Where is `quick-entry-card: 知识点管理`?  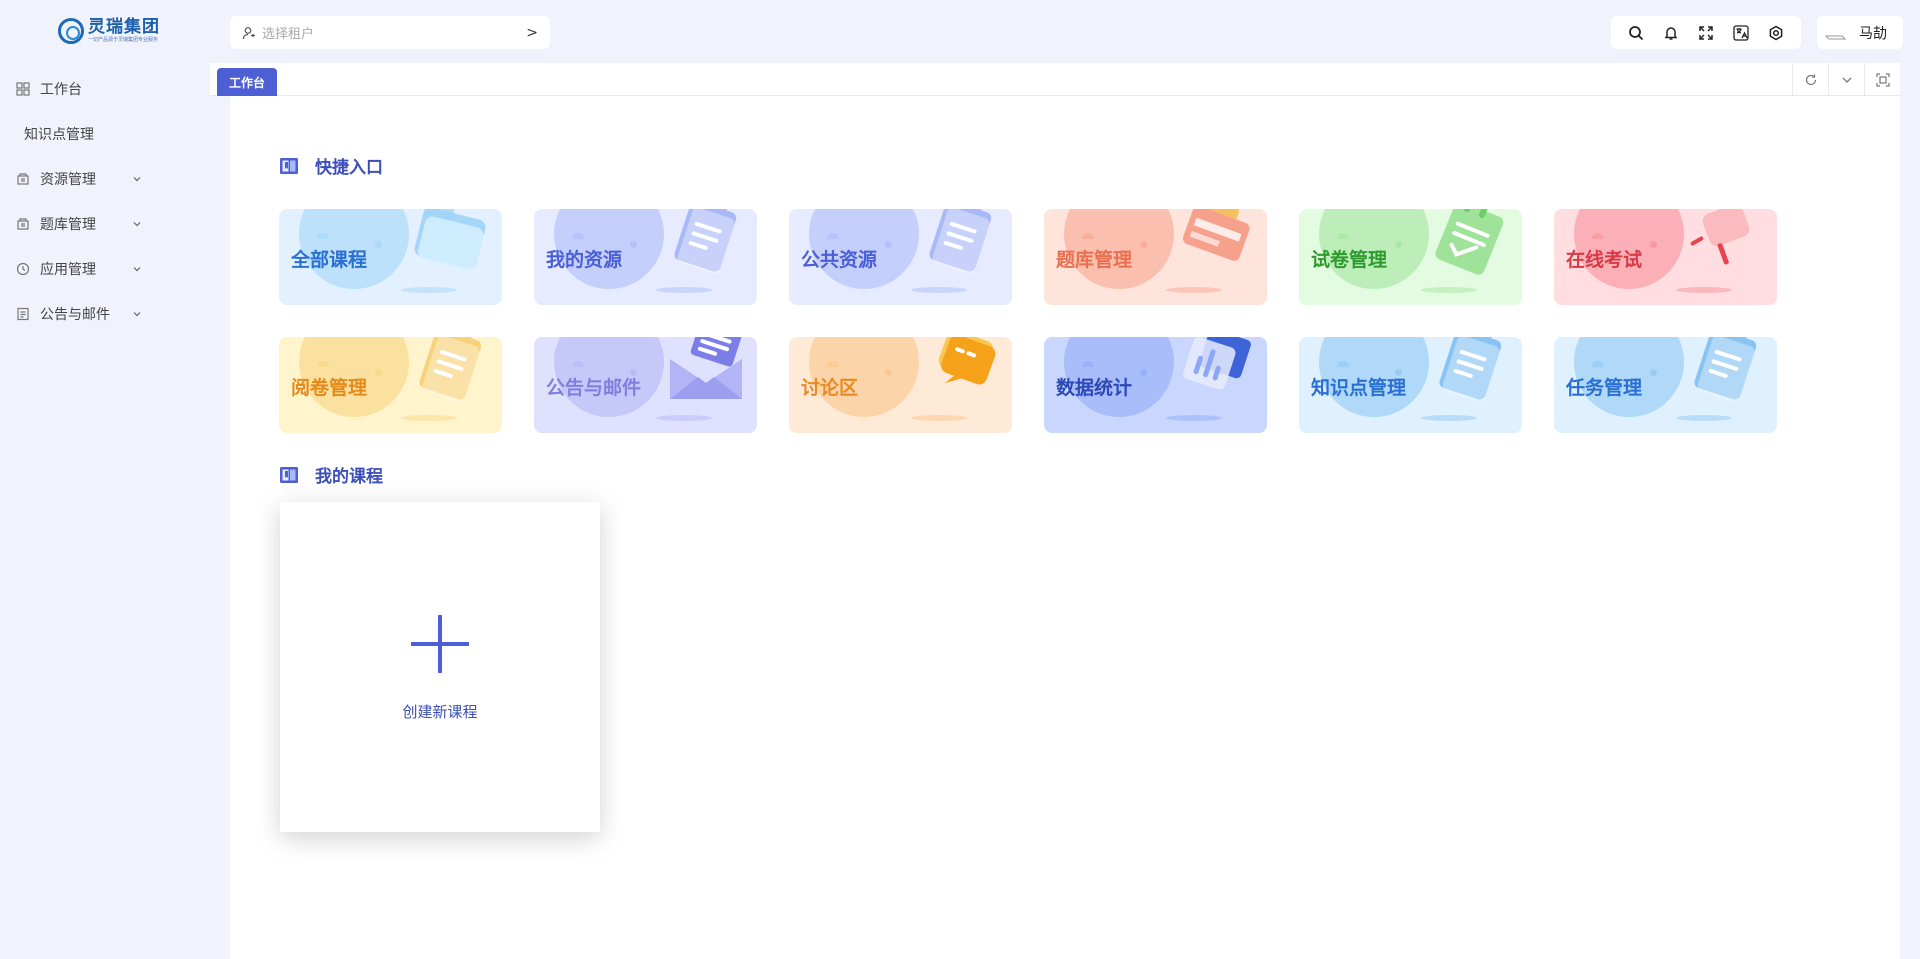 quick-entry-card: 知识点管理 is located at coordinates (1410, 385).